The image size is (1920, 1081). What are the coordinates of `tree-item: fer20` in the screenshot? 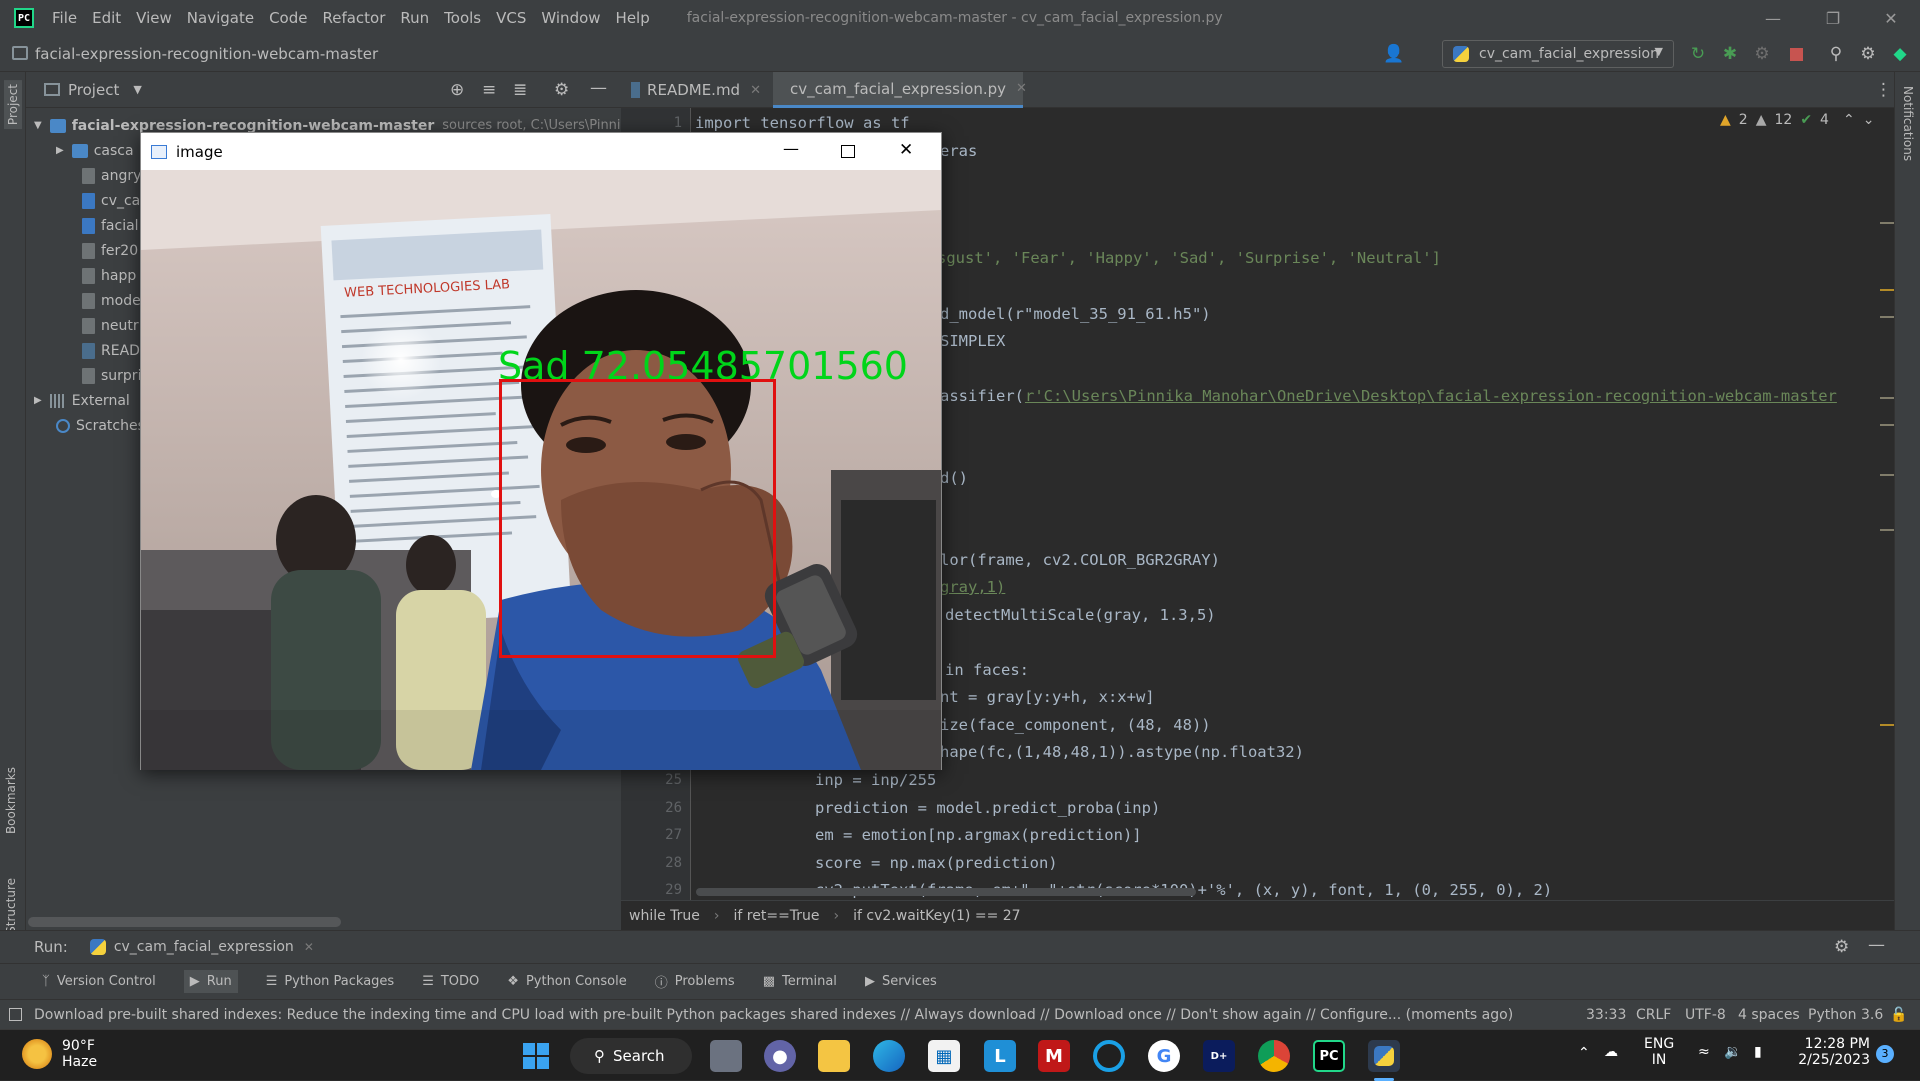 It's located at (110, 250).